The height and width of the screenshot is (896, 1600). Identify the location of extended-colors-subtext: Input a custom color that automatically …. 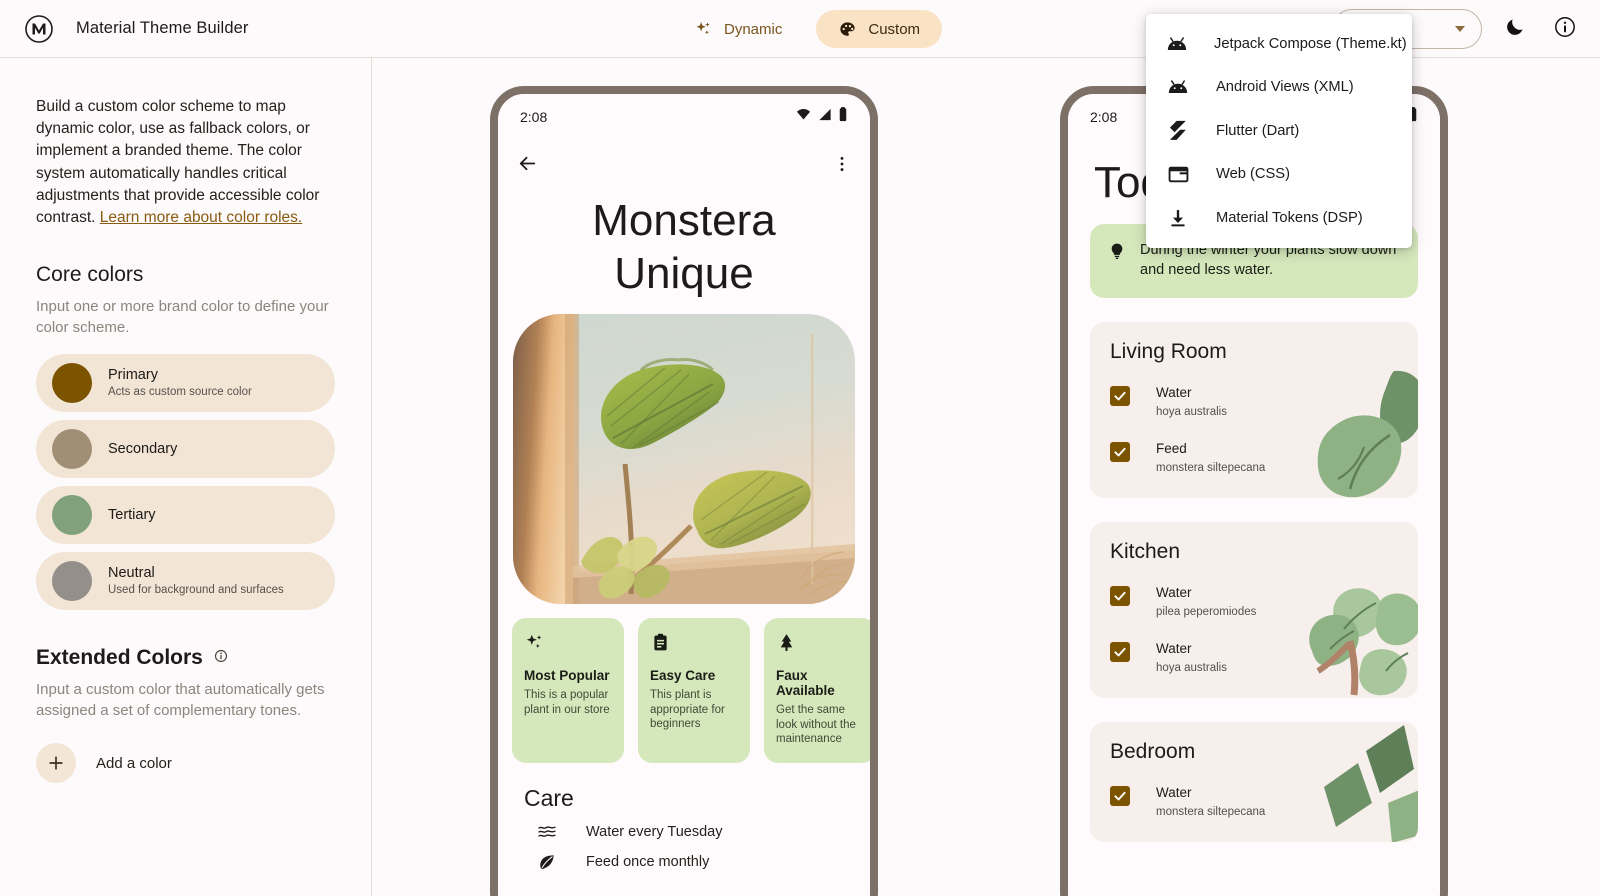
(180, 700).